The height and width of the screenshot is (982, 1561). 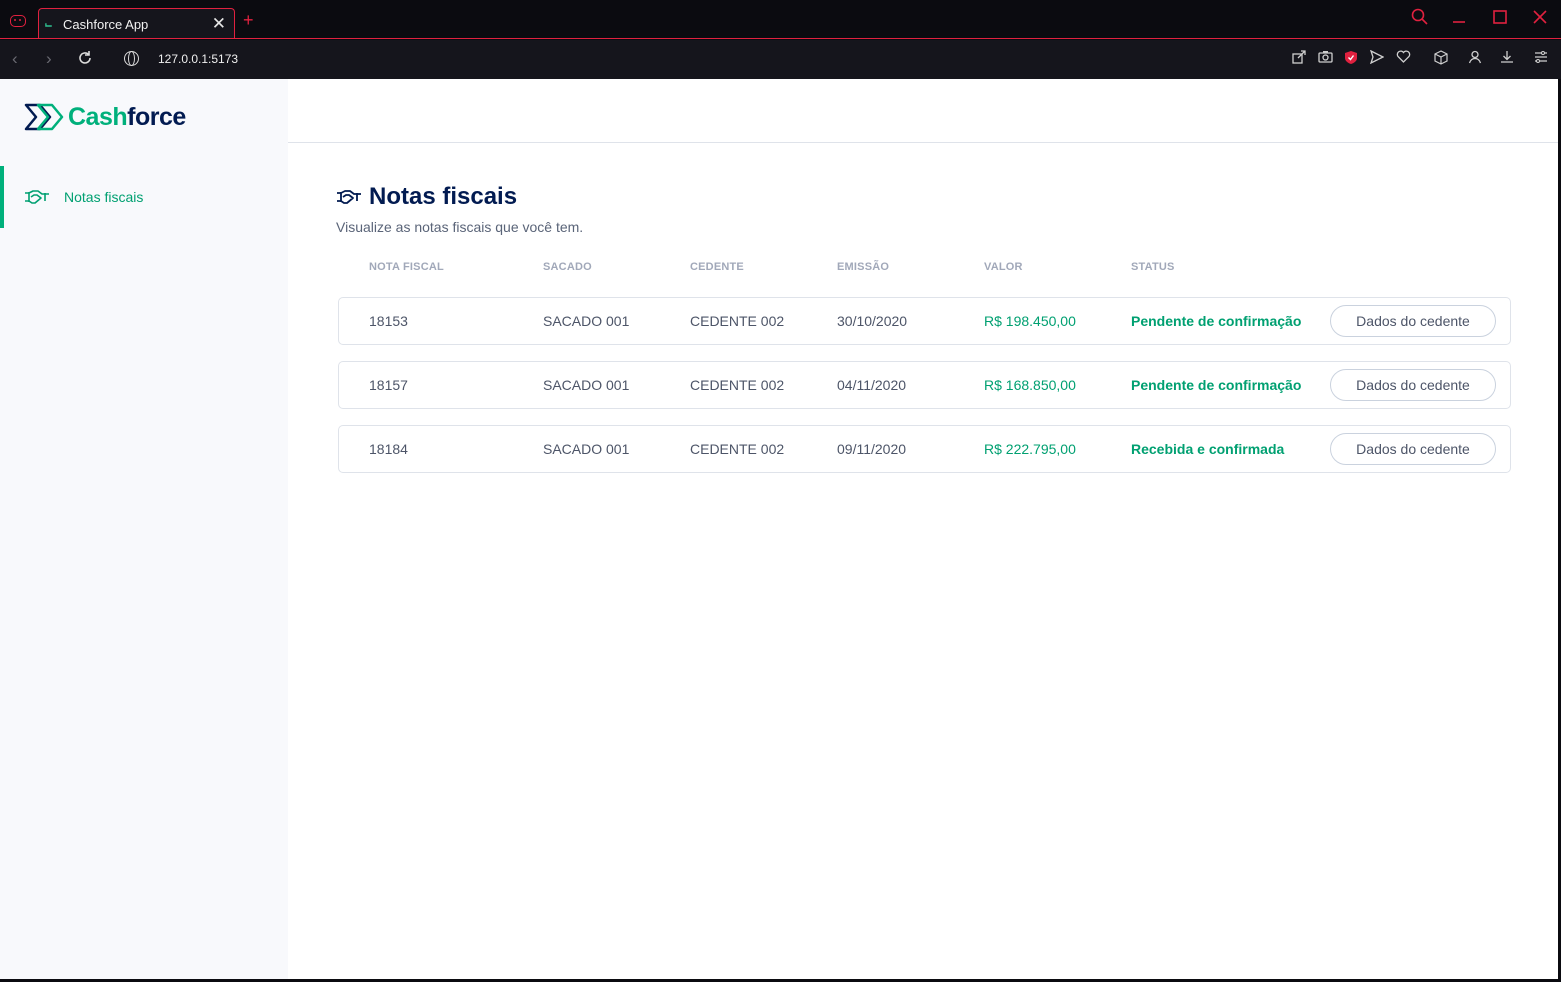 I want to click on camera-icon, so click(x=1325, y=59).